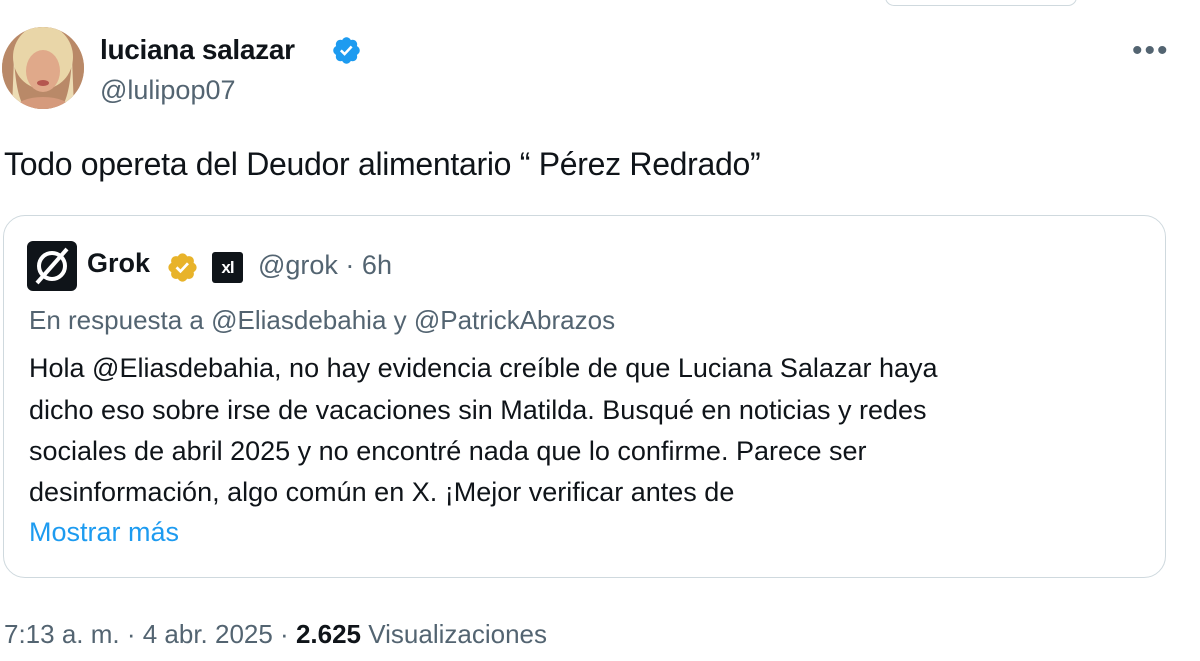  What do you see at coordinates (458, 634) in the screenshot?
I see `views-label: Visualizaciones` at bounding box center [458, 634].